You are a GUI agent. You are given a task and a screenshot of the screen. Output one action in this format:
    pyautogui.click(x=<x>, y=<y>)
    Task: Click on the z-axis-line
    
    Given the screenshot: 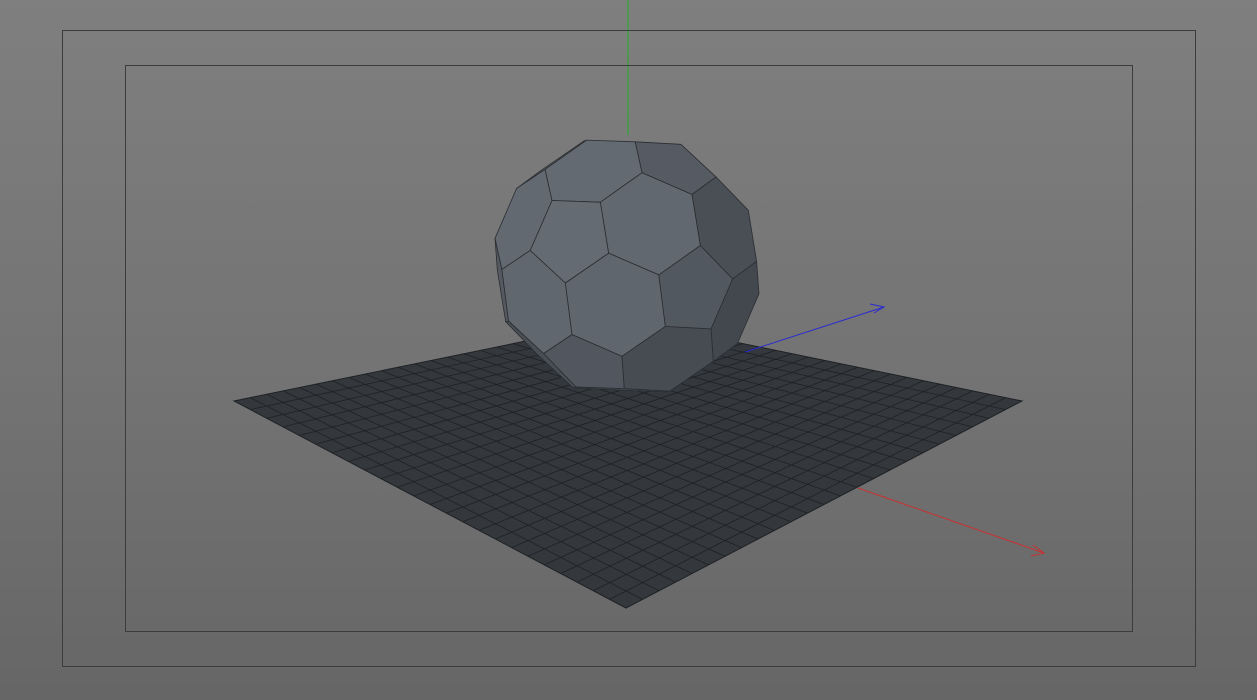 What is the action you would take?
    pyautogui.click(x=814, y=329)
    